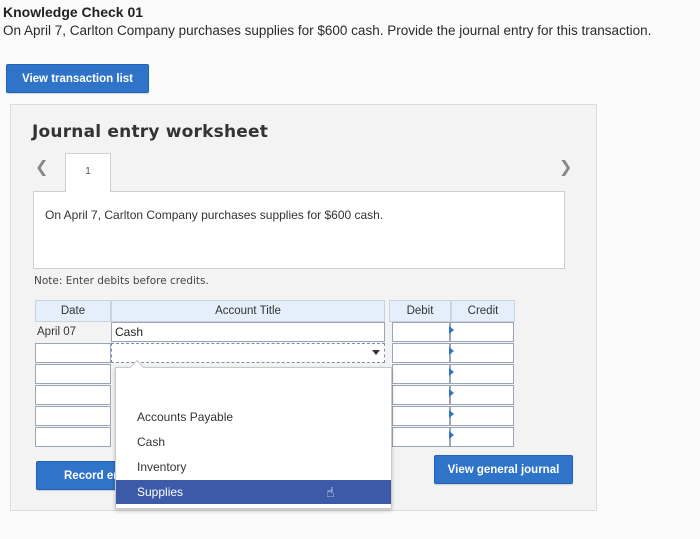 The width and height of the screenshot is (700, 539). I want to click on row-3-credit-field, so click(482, 374).